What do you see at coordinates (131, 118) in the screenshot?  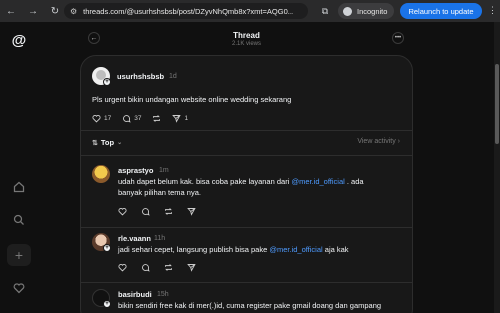 I see `reply-button: 37` at bounding box center [131, 118].